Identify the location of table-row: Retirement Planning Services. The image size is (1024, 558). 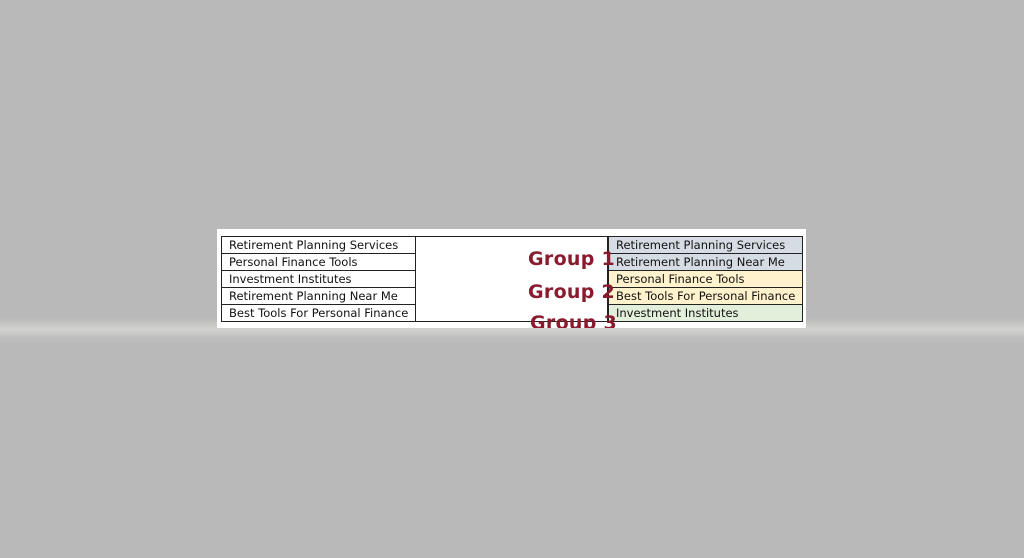
(705, 245).